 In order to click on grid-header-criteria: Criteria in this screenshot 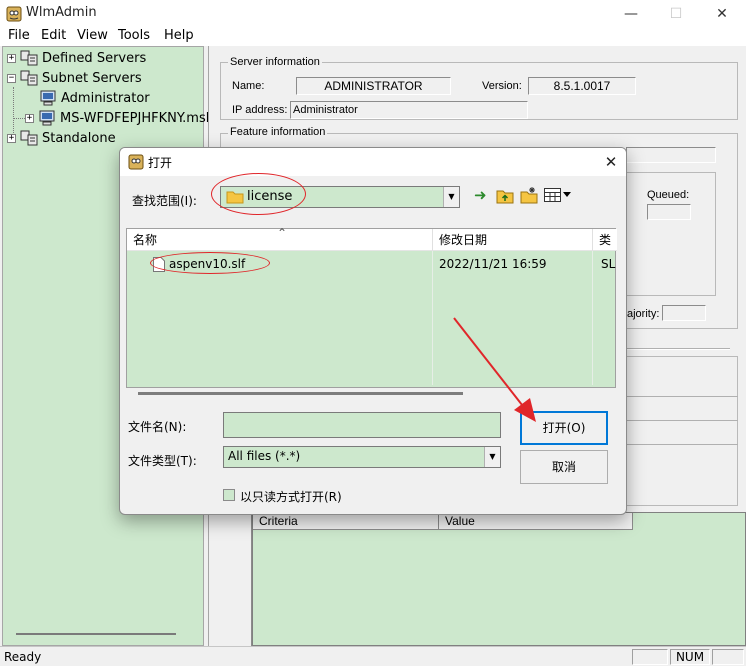, I will do `click(346, 521)`.